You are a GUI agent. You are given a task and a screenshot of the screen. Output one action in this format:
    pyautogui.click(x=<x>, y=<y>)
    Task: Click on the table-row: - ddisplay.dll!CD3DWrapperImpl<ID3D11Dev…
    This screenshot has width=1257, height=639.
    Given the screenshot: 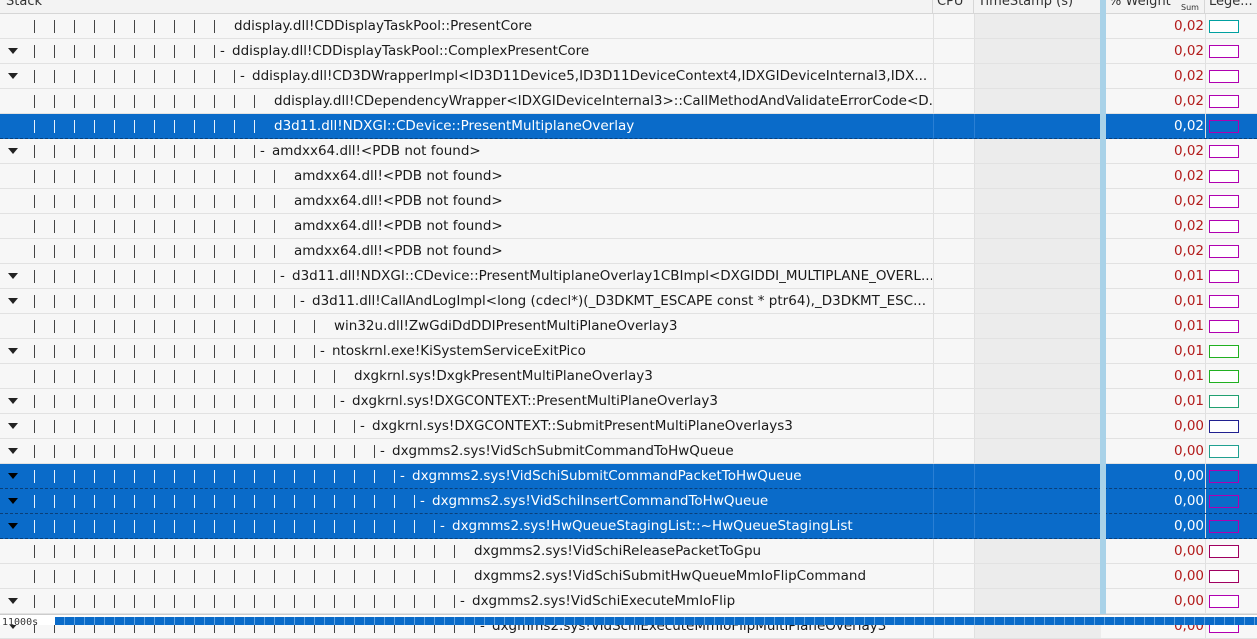 What is the action you would take?
    pyautogui.click(x=628, y=76)
    